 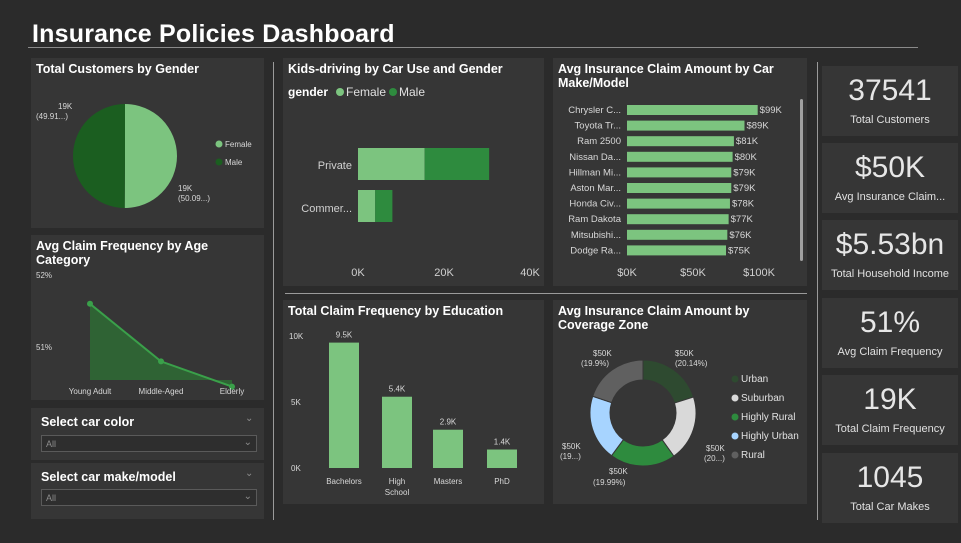 What do you see at coordinates (367, 206) in the screenshot?
I see `kids-bar-1-female` at bounding box center [367, 206].